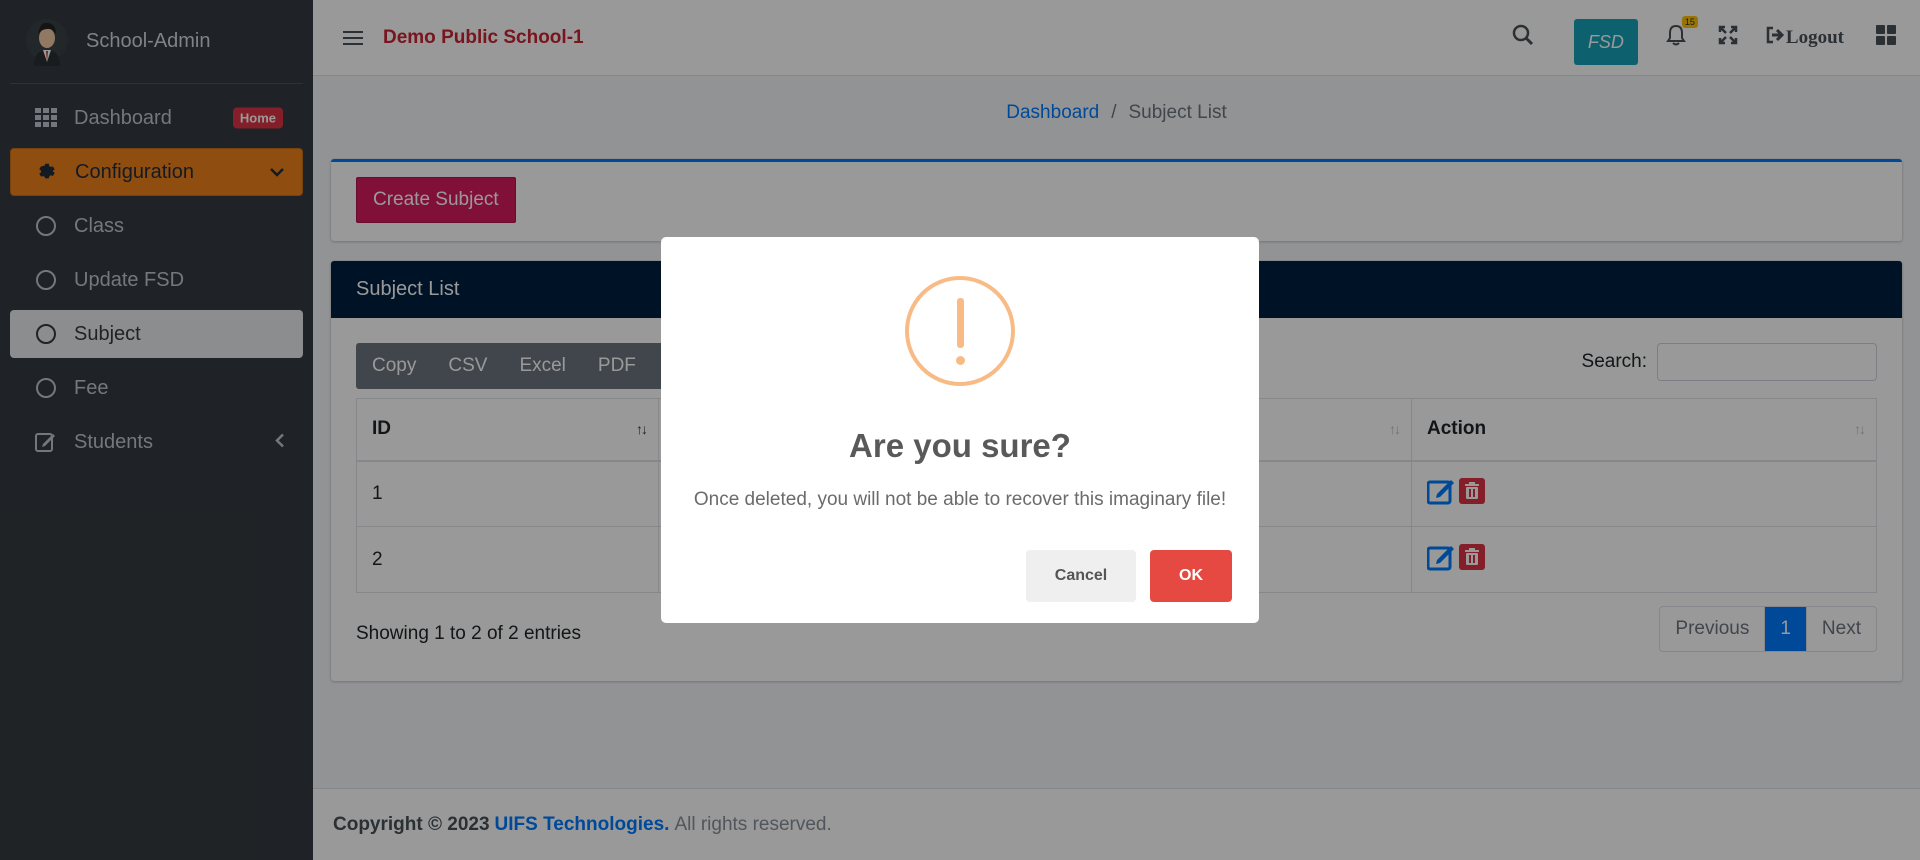  Describe the element at coordinates (960, 331) in the screenshot. I see `warning-icon` at that location.